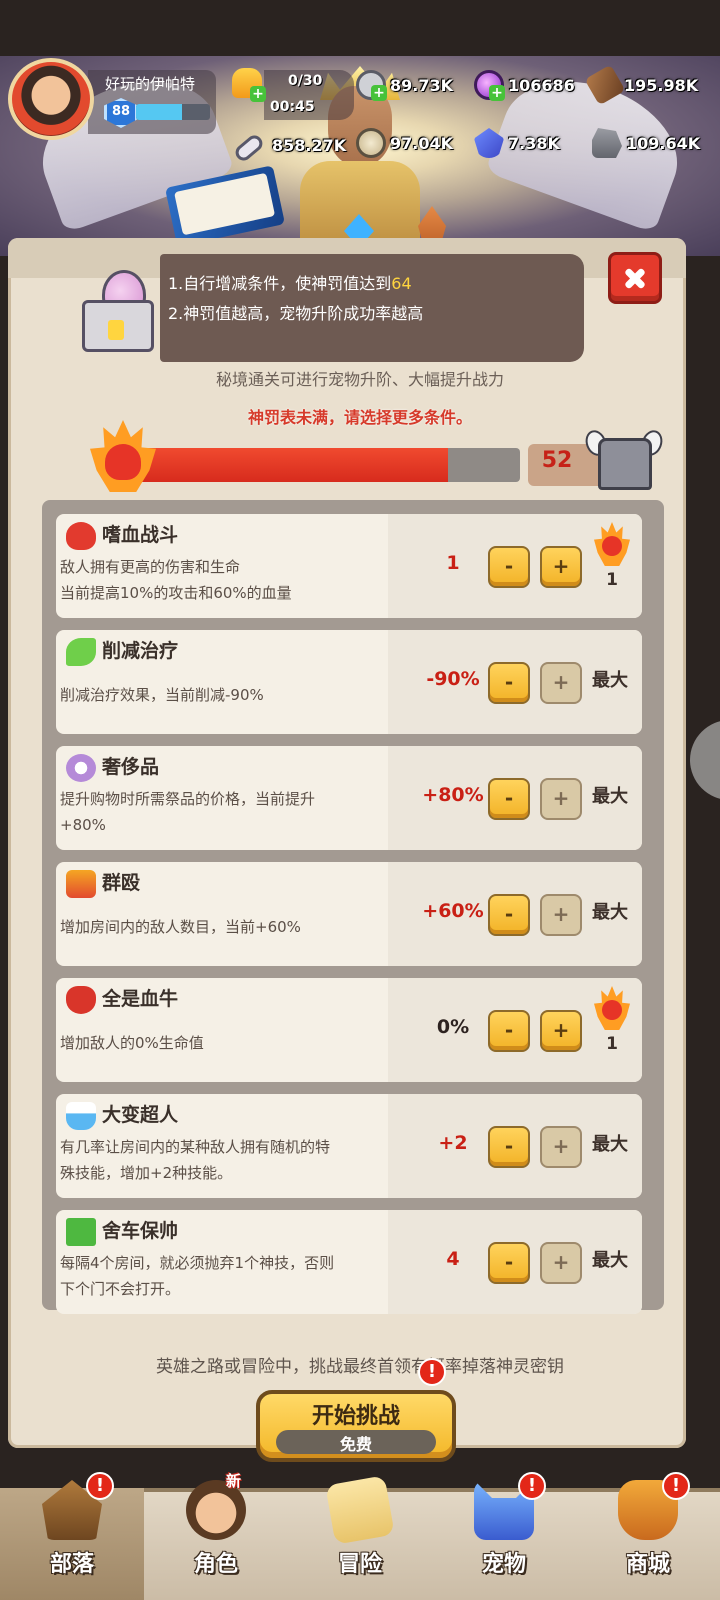 Image resolution: width=720 pixels, height=1600 pixels. What do you see at coordinates (132, 1043) in the screenshot?
I see `condition-desc: 增加敌人的0%生命值` at bounding box center [132, 1043].